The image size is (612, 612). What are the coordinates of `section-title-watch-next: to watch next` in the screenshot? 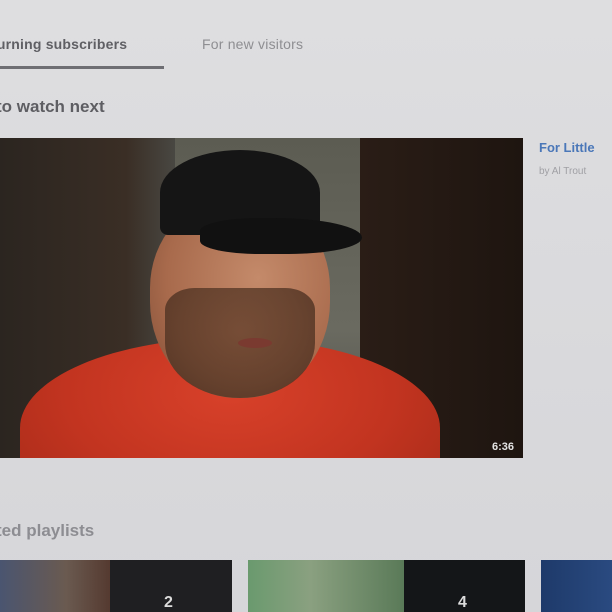 It's located at (52, 106).